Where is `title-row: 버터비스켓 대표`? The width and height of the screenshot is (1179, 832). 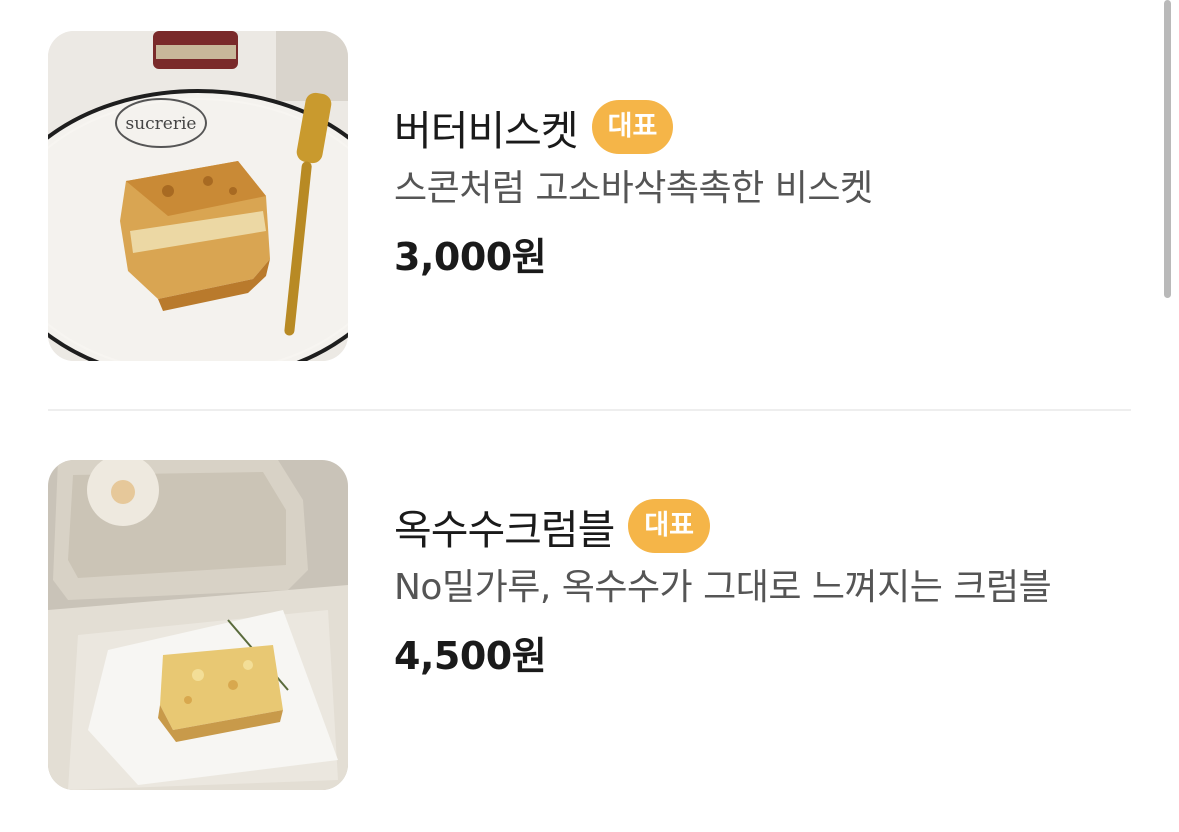 title-row: 버터비스켓 대표 is located at coordinates (762, 127).